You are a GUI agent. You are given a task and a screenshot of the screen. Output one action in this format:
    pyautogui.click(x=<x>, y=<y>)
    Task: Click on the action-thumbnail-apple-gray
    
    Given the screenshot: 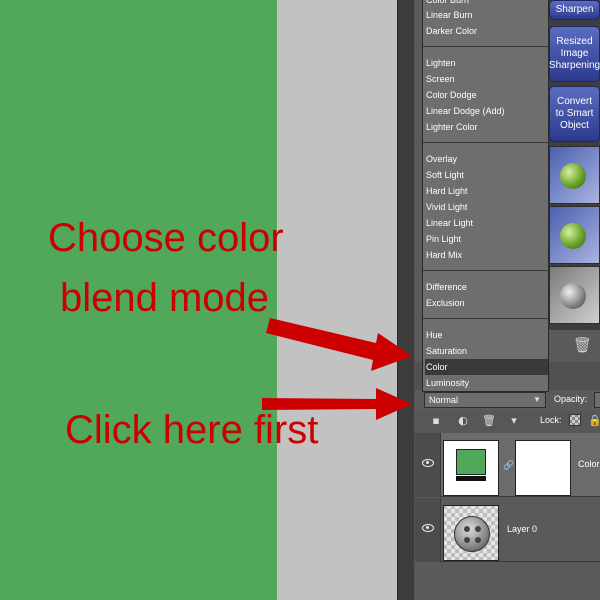 What is the action you would take?
    pyautogui.click(x=574, y=295)
    